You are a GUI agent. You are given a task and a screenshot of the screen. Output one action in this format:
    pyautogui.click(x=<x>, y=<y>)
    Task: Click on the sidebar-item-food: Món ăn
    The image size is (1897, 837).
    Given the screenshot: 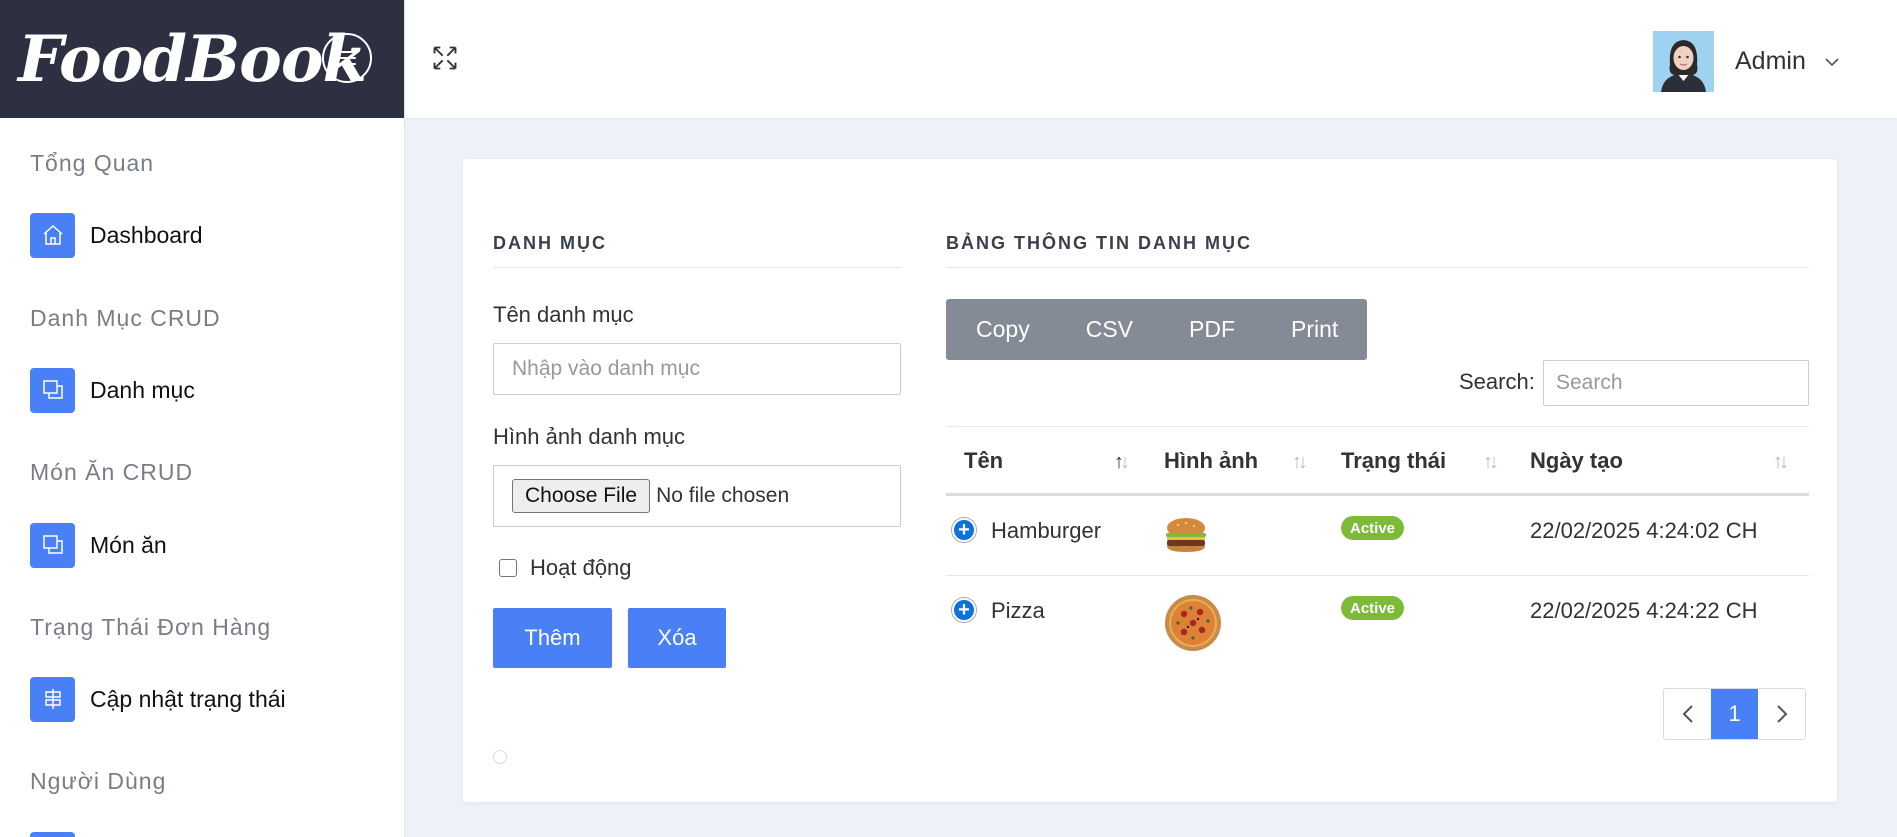 What is the action you would take?
    pyautogui.click(x=98, y=545)
    